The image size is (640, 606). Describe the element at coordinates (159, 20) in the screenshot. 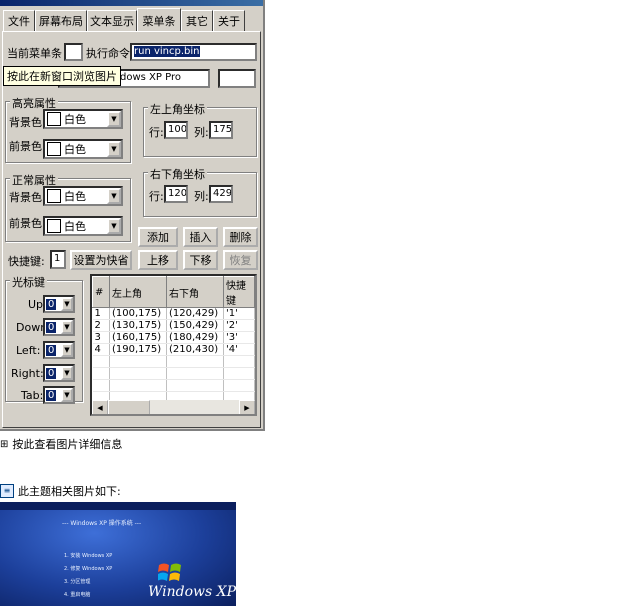

I see `tab-menu-bar: 菜单条` at that location.